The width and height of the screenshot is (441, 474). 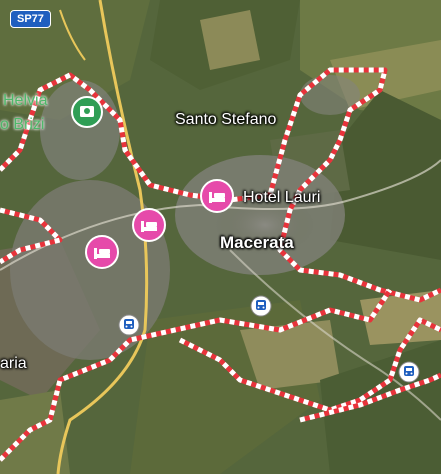 What do you see at coordinates (257, 242) in the screenshot?
I see `city-label-macerata: Macerata` at bounding box center [257, 242].